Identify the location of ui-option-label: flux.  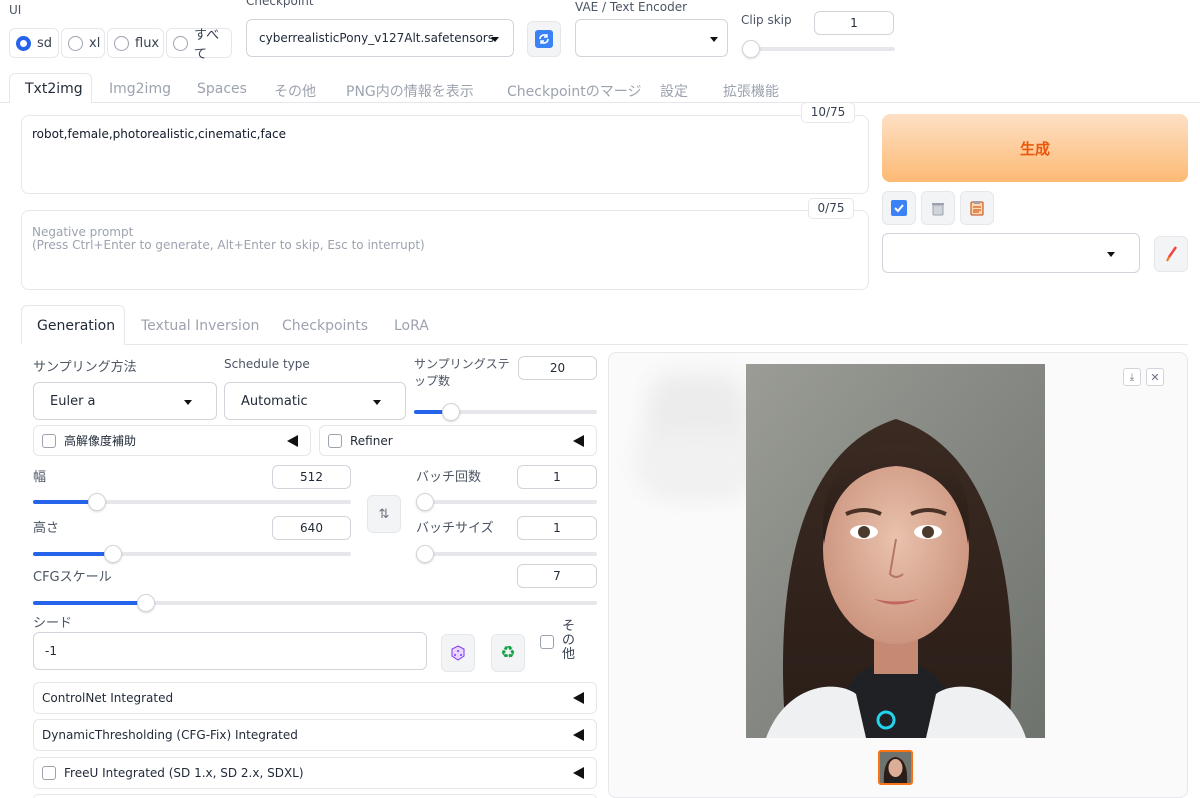
(147, 43).